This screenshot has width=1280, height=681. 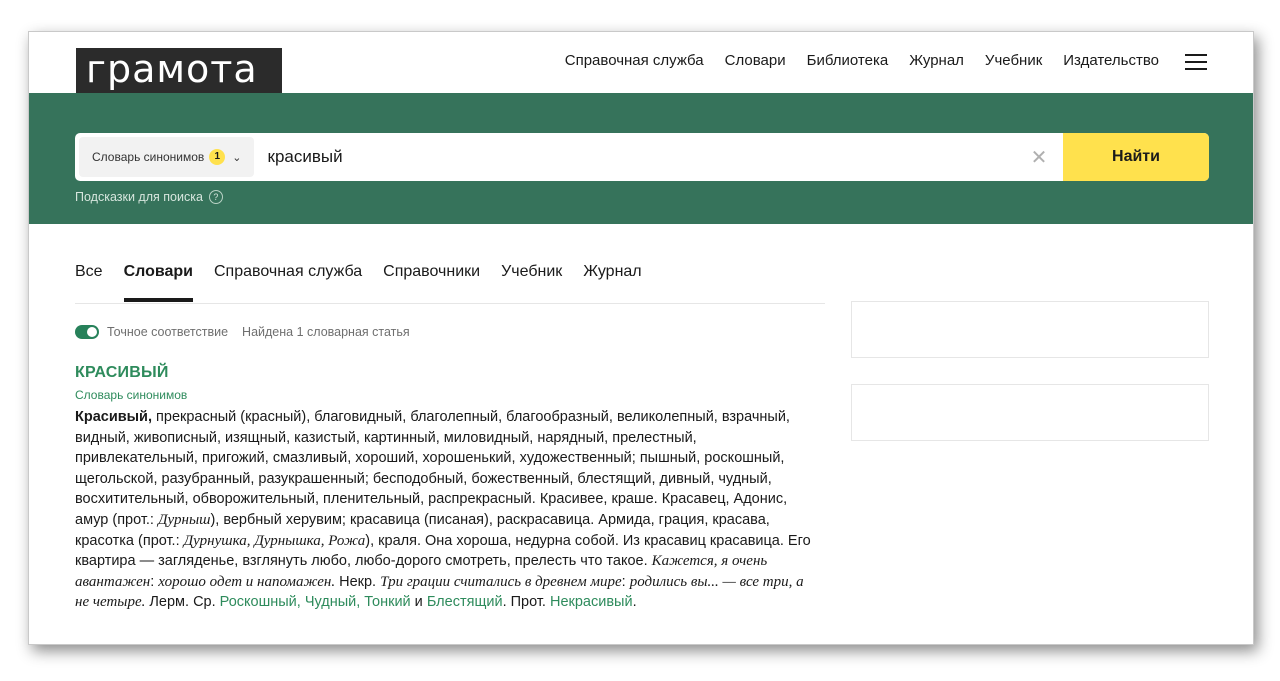 I want to click on tab-journal: Журнал, so click(x=612, y=282).